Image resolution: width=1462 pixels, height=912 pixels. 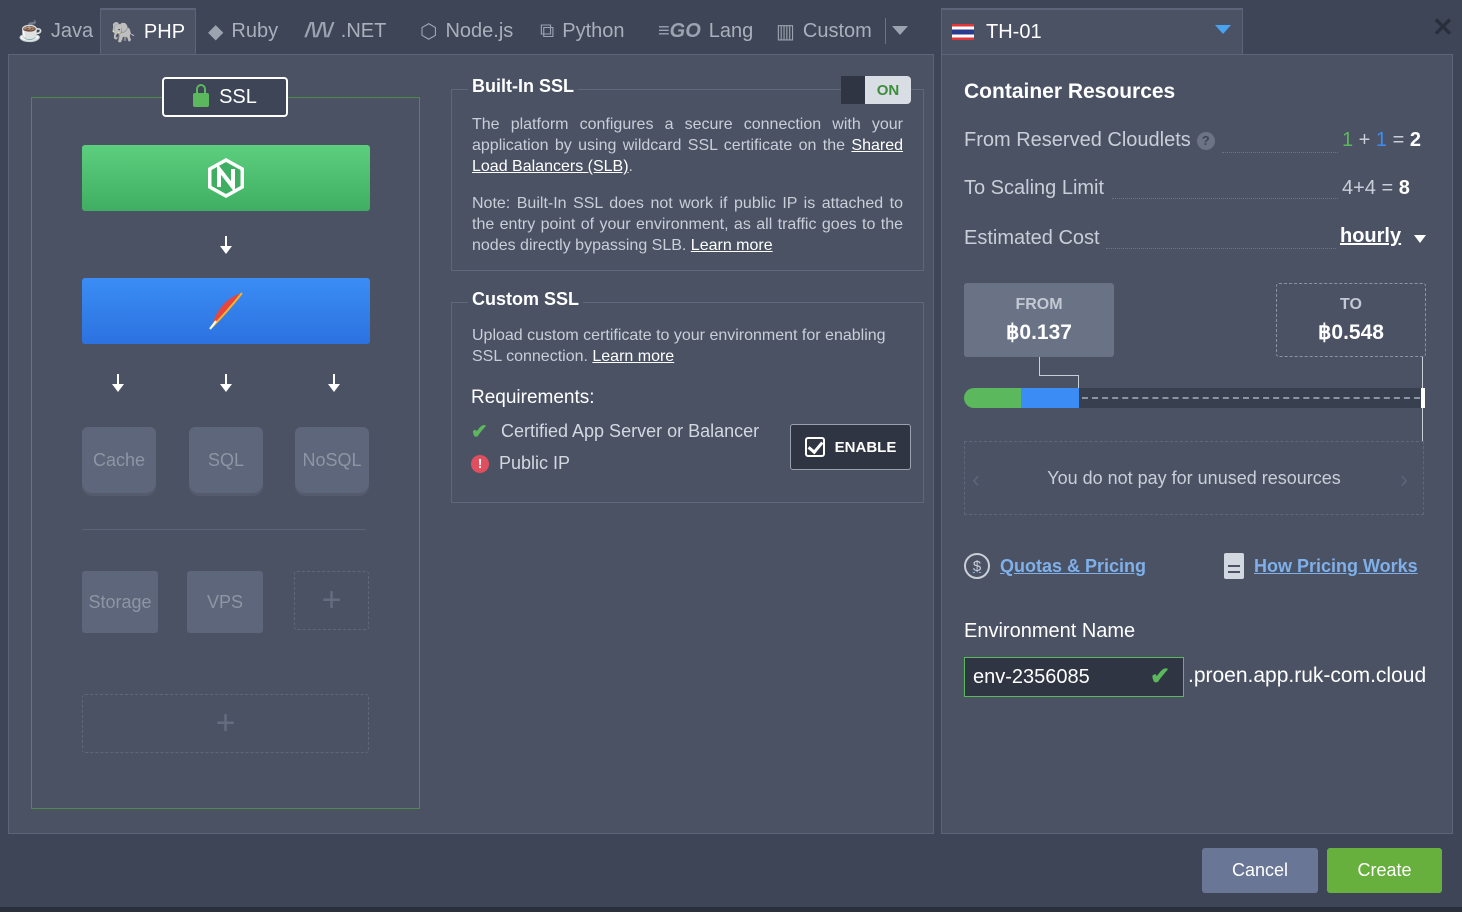 I want to click on tab-go-lang: ≡GO Lang, so click(x=705, y=31).